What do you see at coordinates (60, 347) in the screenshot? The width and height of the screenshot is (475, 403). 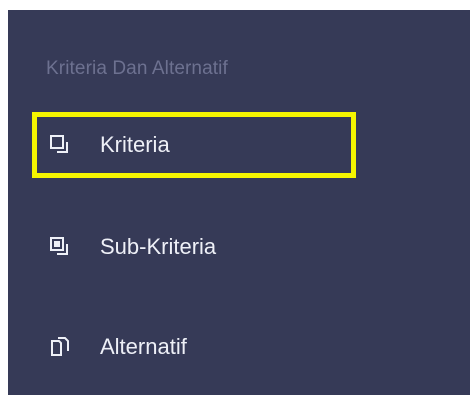 I see `documents-icon` at bounding box center [60, 347].